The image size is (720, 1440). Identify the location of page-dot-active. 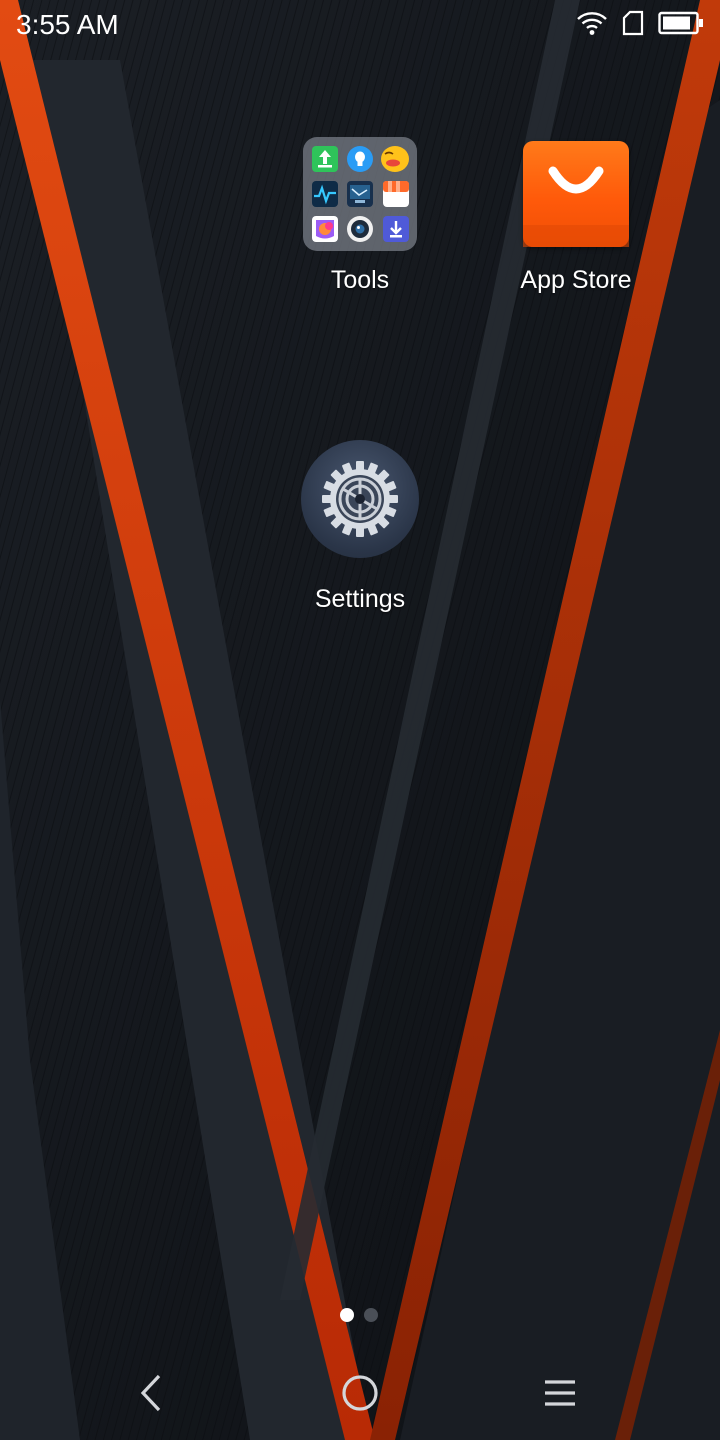
(347, 1315).